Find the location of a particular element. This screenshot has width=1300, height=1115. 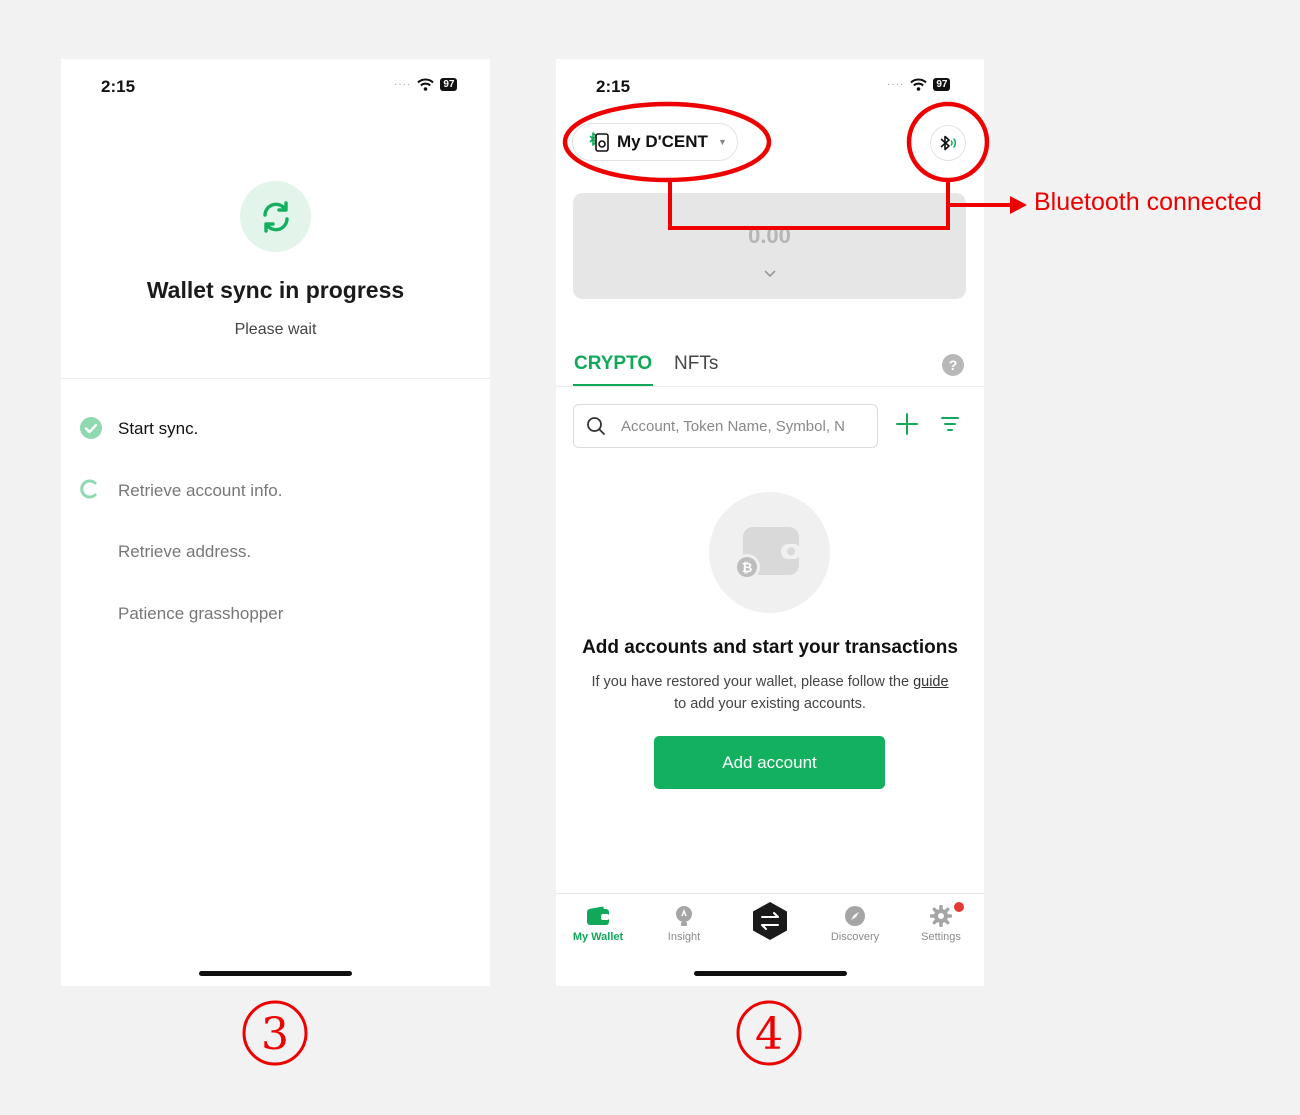

step-number-4: 4 is located at coordinates (769, 1033).